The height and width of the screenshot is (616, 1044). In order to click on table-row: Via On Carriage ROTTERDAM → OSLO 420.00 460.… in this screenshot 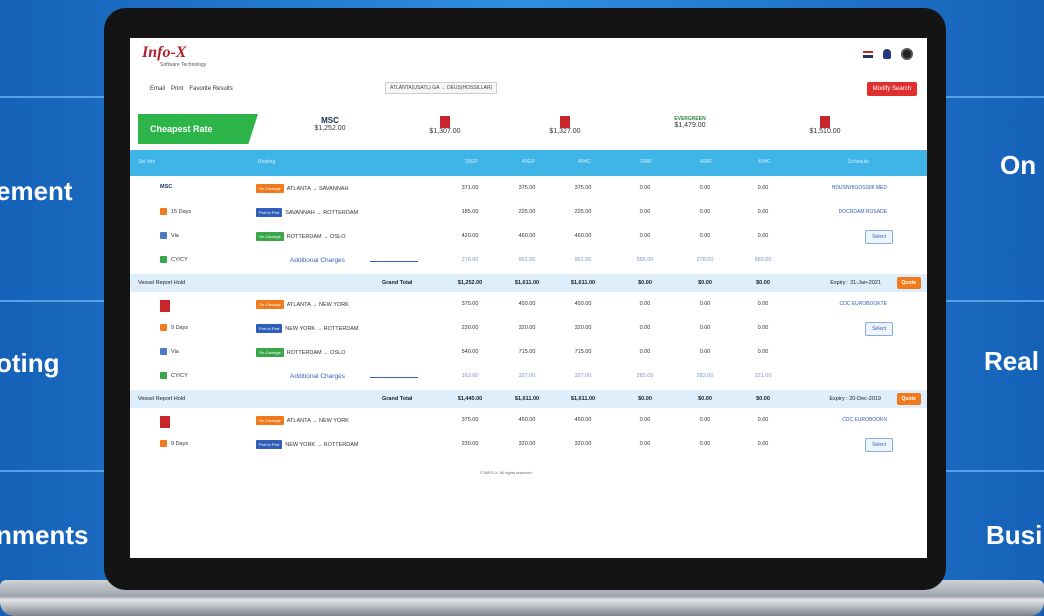, I will do `click(528, 238)`.